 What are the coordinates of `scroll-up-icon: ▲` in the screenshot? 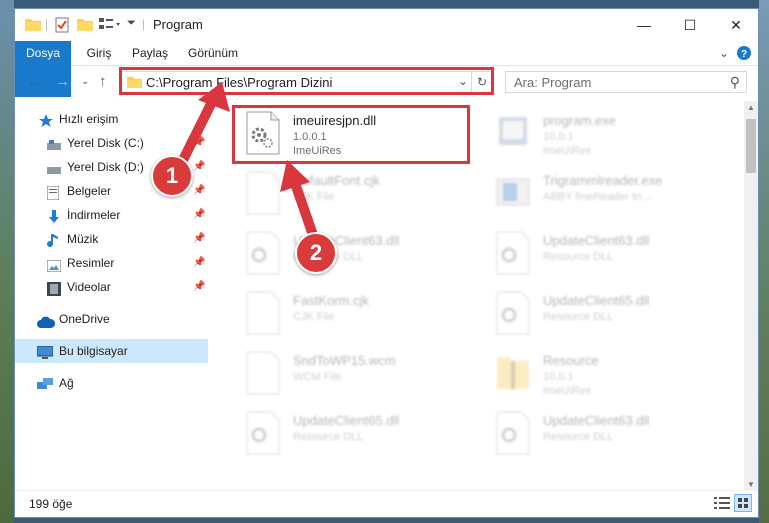 It's located at (751, 107).